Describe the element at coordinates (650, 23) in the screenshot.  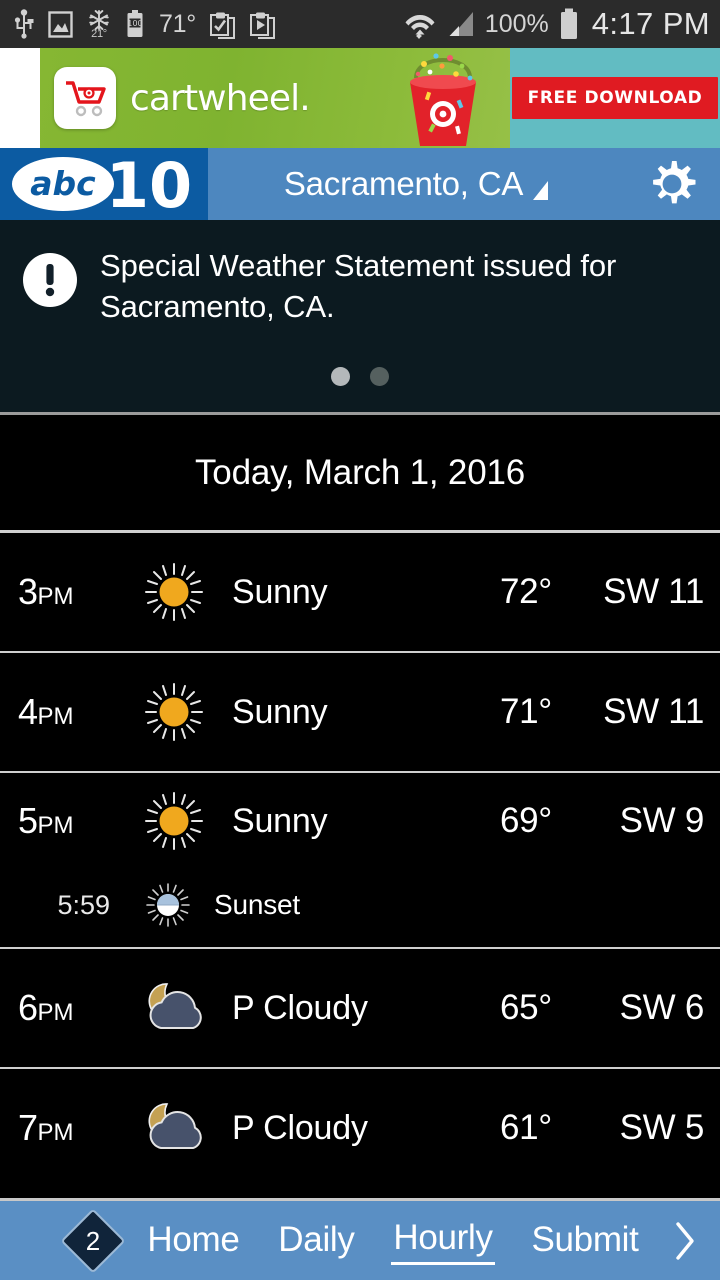
I see `status-clock: 4:17 PM` at that location.